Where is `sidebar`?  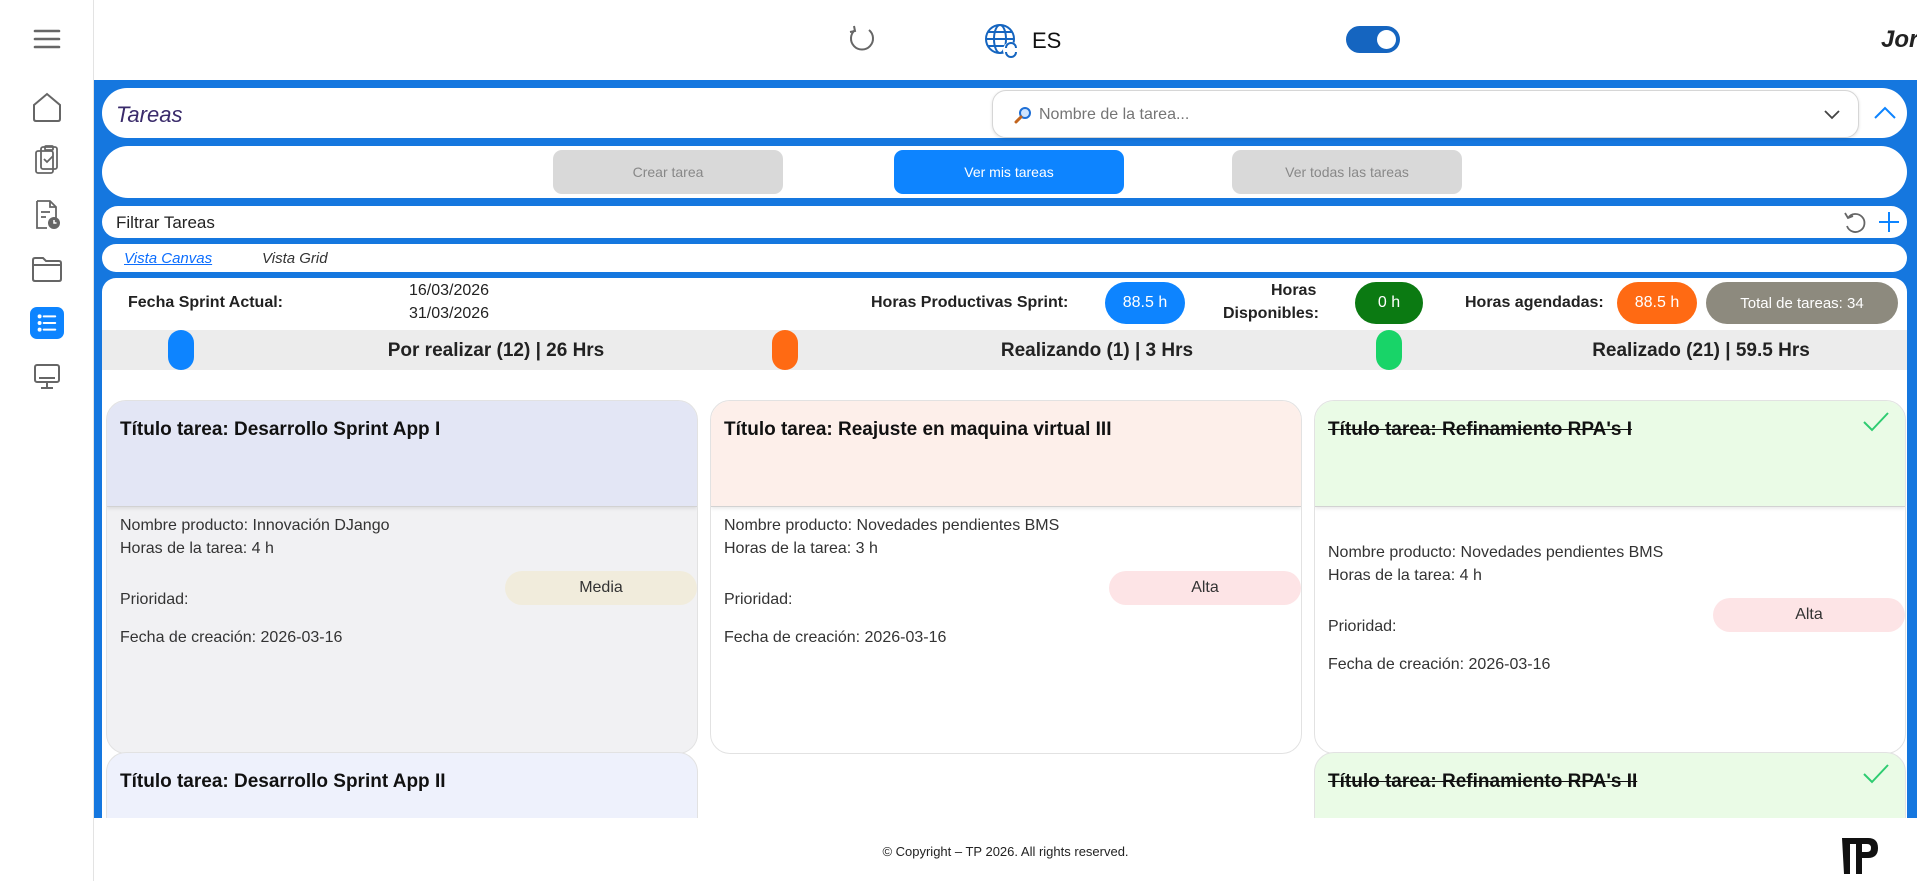 sidebar is located at coordinates (47, 440).